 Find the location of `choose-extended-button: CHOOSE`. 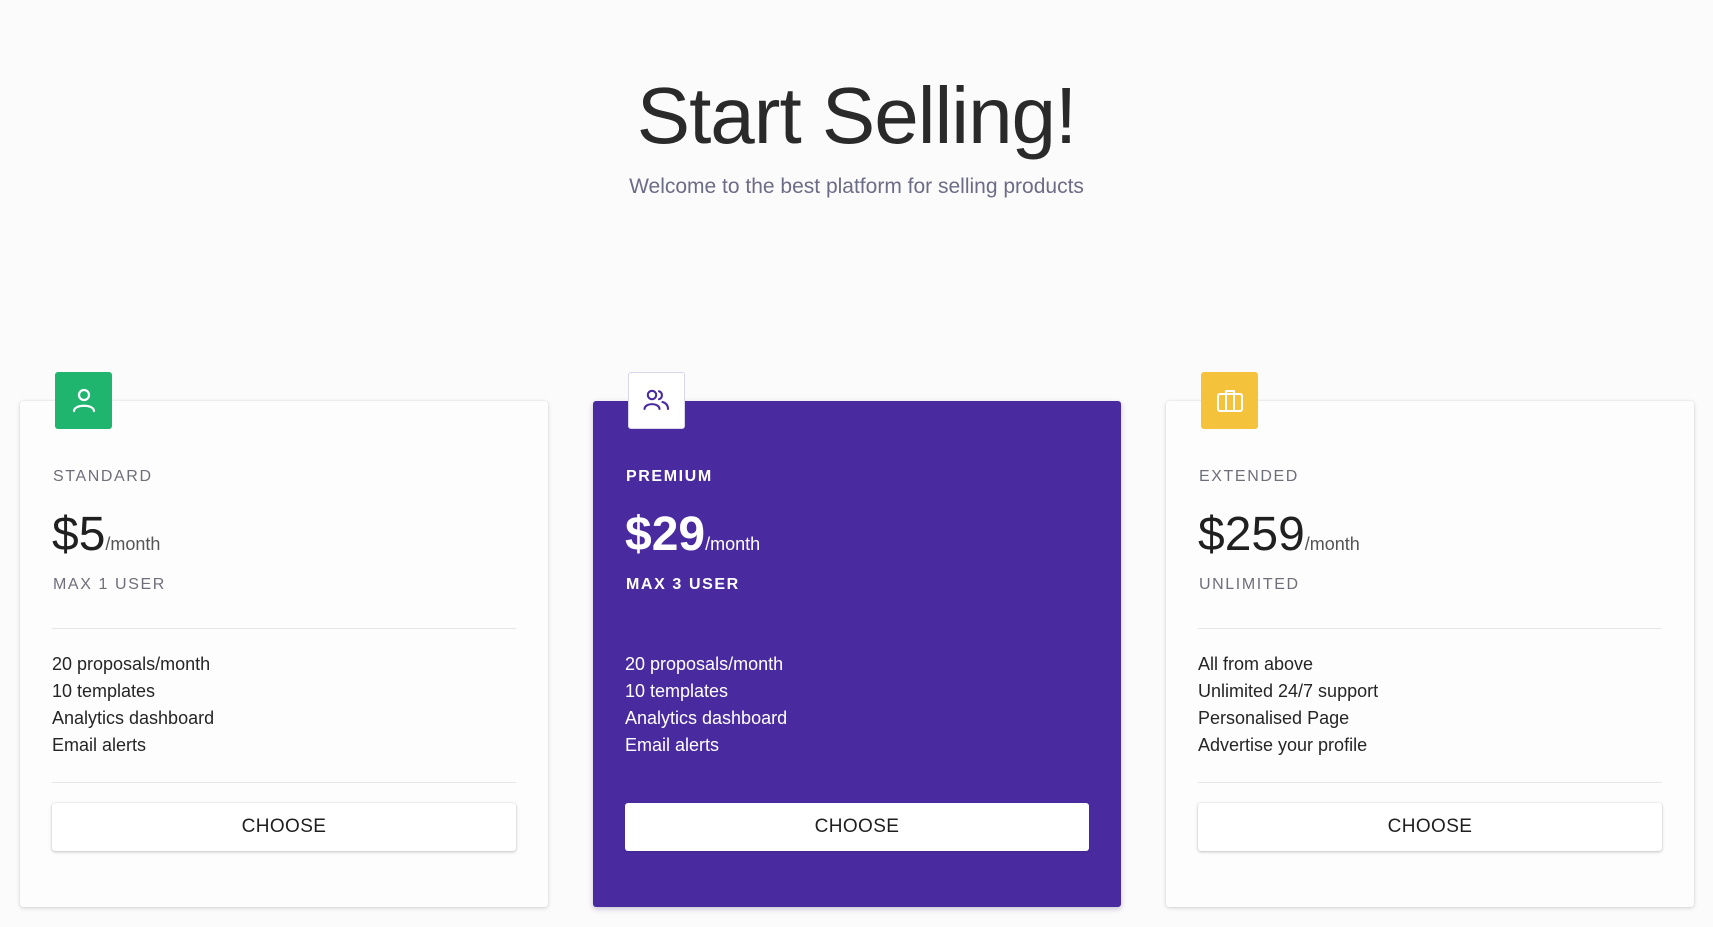

choose-extended-button: CHOOSE is located at coordinates (1430, 827).